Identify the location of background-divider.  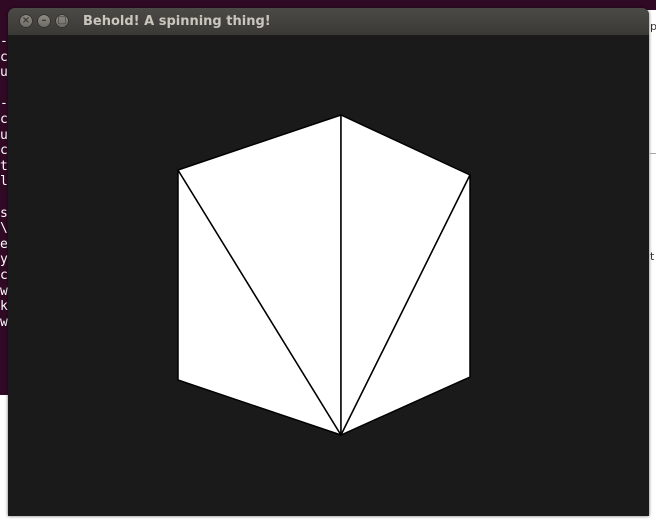
(653, 153).